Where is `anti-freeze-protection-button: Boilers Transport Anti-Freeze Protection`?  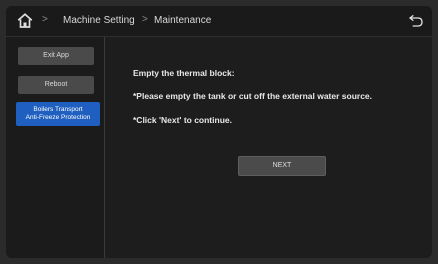
anti-freeze-protection-button: Boilers Transport Anti-Freeze Protection is located at coordinates (58, 114).